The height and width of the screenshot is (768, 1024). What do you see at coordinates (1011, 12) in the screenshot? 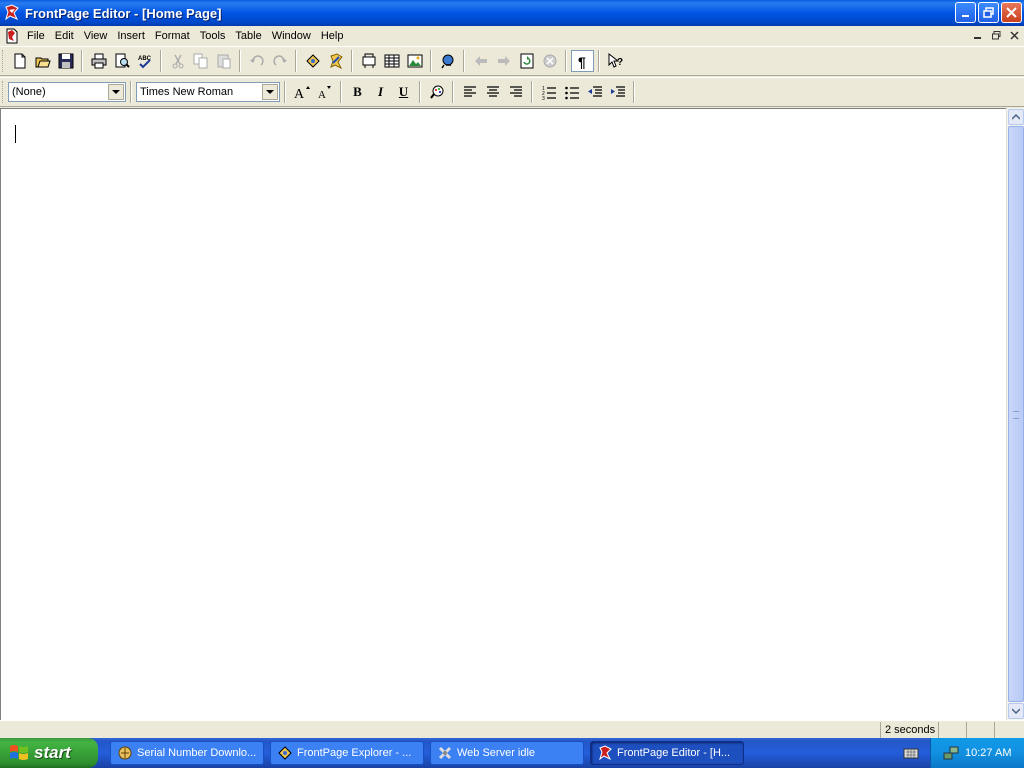
I see `close-button` at bounding box center [1011, 12].